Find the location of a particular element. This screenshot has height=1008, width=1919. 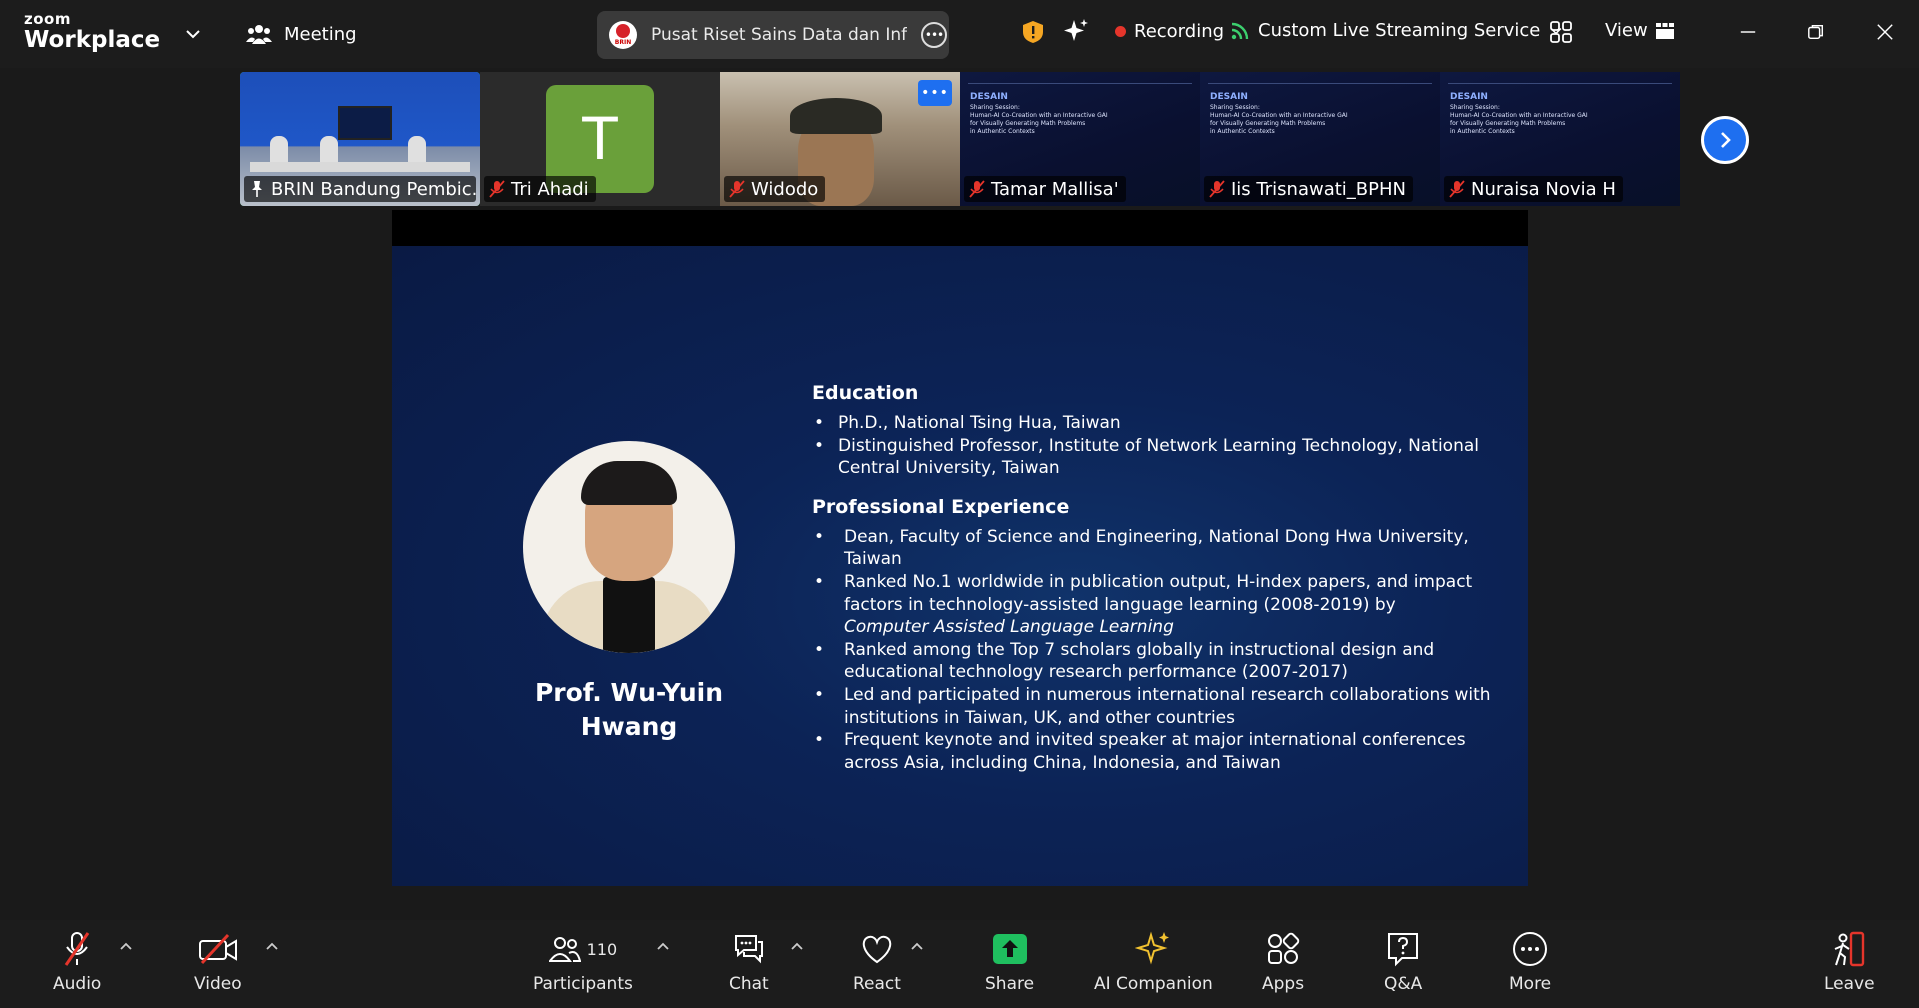

brin-logo: BRIN is located at coordinates (623, 35).